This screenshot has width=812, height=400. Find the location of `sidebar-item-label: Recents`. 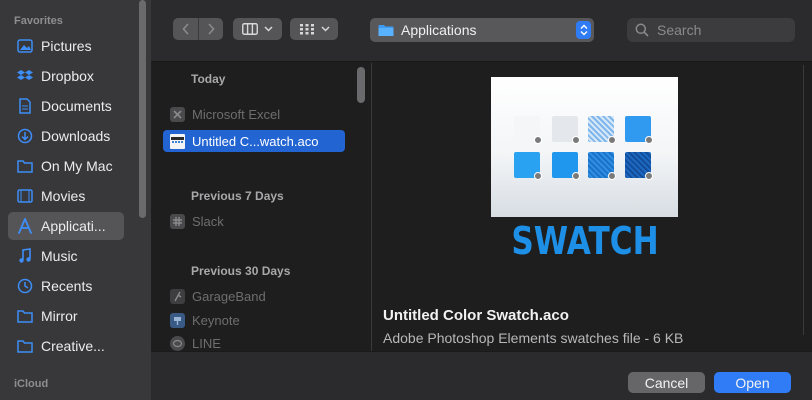

sidebar-item-label: Recents is located at coordinates (67, 286).